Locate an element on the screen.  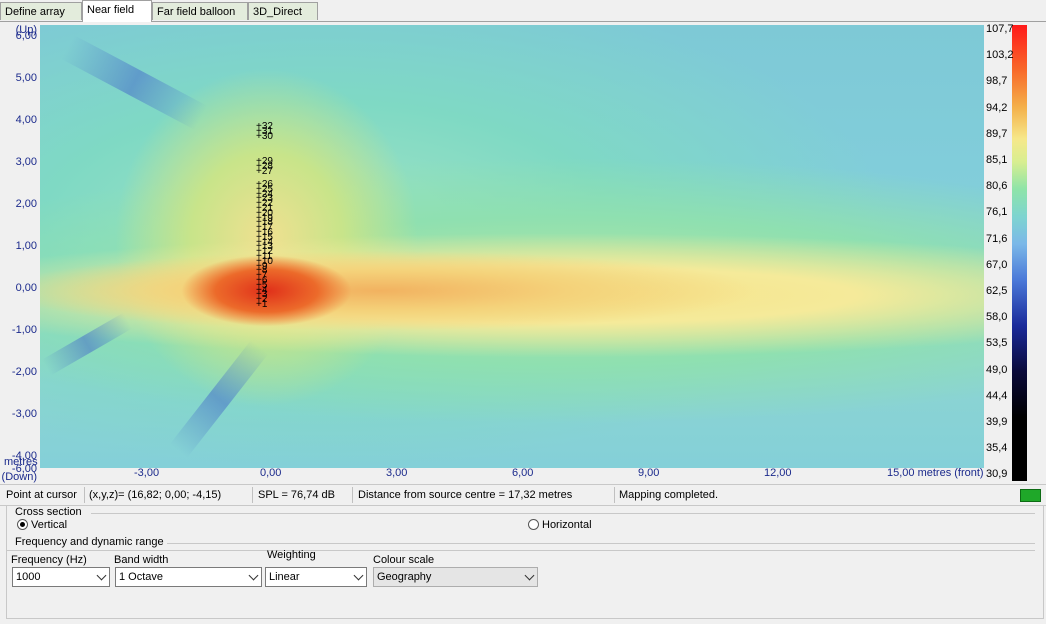
frequency-value: 1000 is located at coordinates (28, 577).